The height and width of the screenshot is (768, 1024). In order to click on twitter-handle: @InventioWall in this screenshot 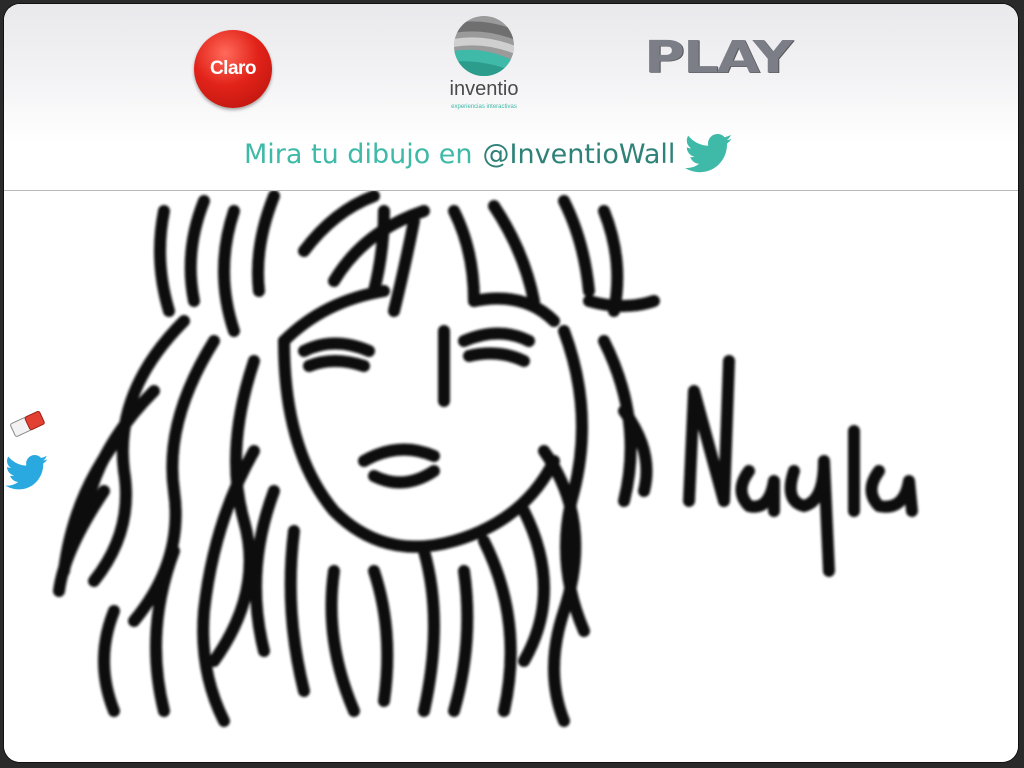, I will do `click(579, 154)`.